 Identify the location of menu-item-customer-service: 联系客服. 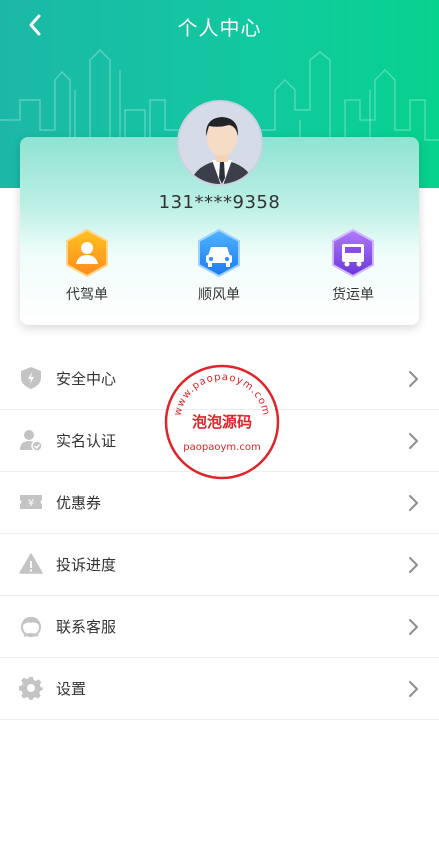
(219, 627).